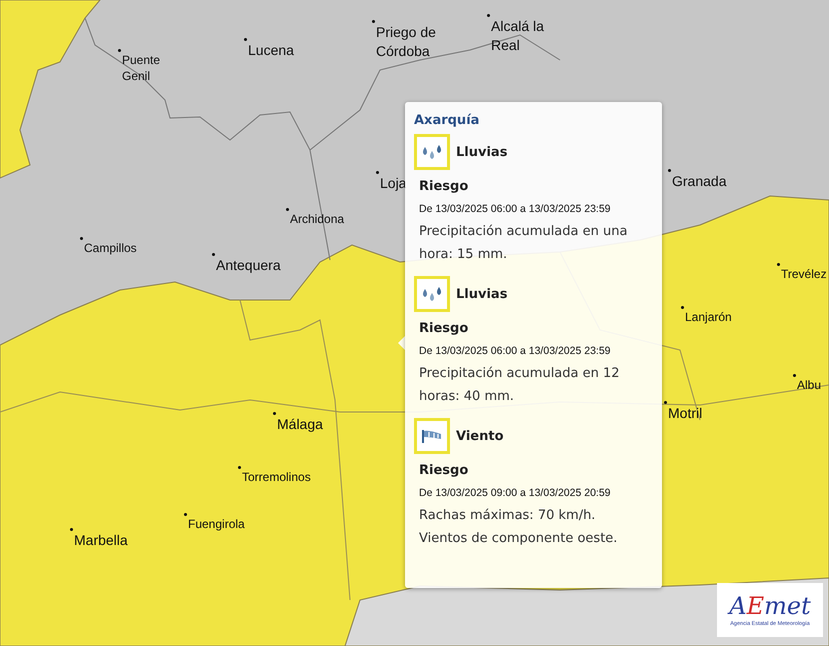 This screenshot has height=646, width=829. Describe the element at coordinates (317, 219) in the screenshot. I see `city-label: Archidona` at that location.